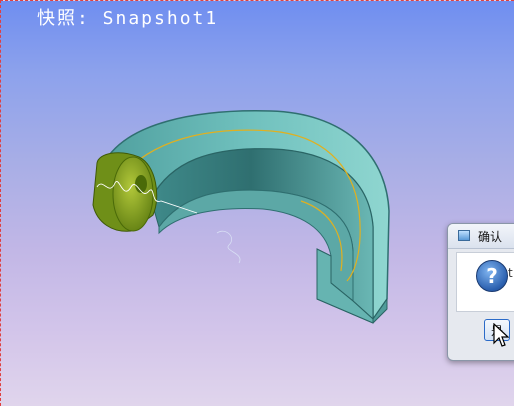 The width and height of the screenshot is (514, 407). I want to click on dialog-titlebar: 确认, so click(481, 236).